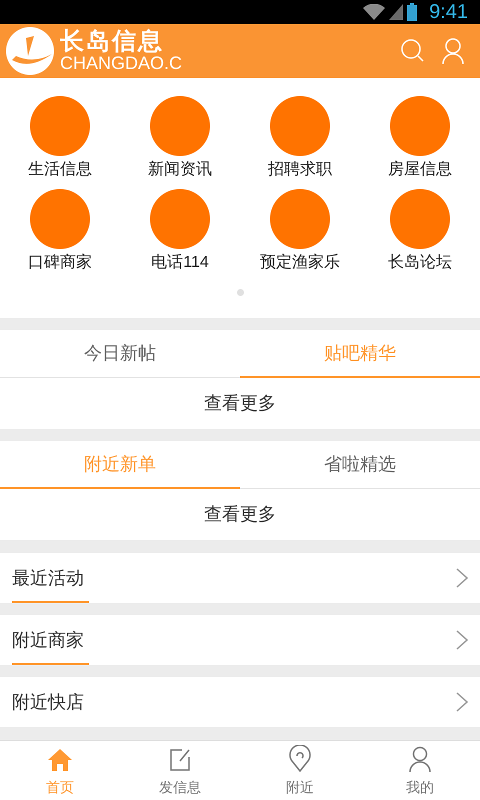 This screenshot has height=800, width=480. What do you see at coordinates (60, 760) in the screenshot?
I see `home-icon` at bounding box center [60, 760].